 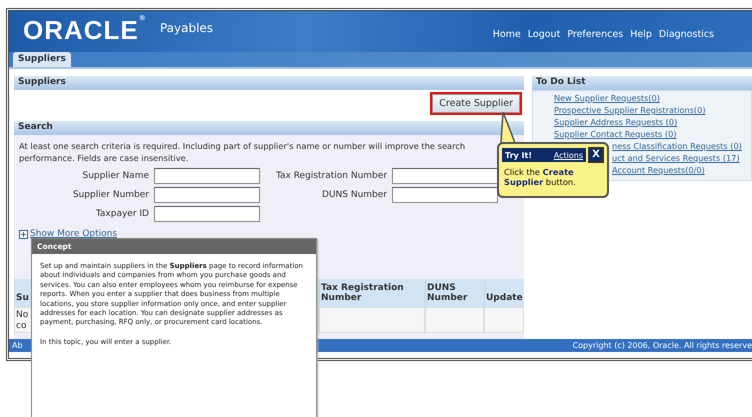 What do you see at coordinates (504, 292) in the screenshot?
I see `column-header: Update` at bounding box center [504, 292].